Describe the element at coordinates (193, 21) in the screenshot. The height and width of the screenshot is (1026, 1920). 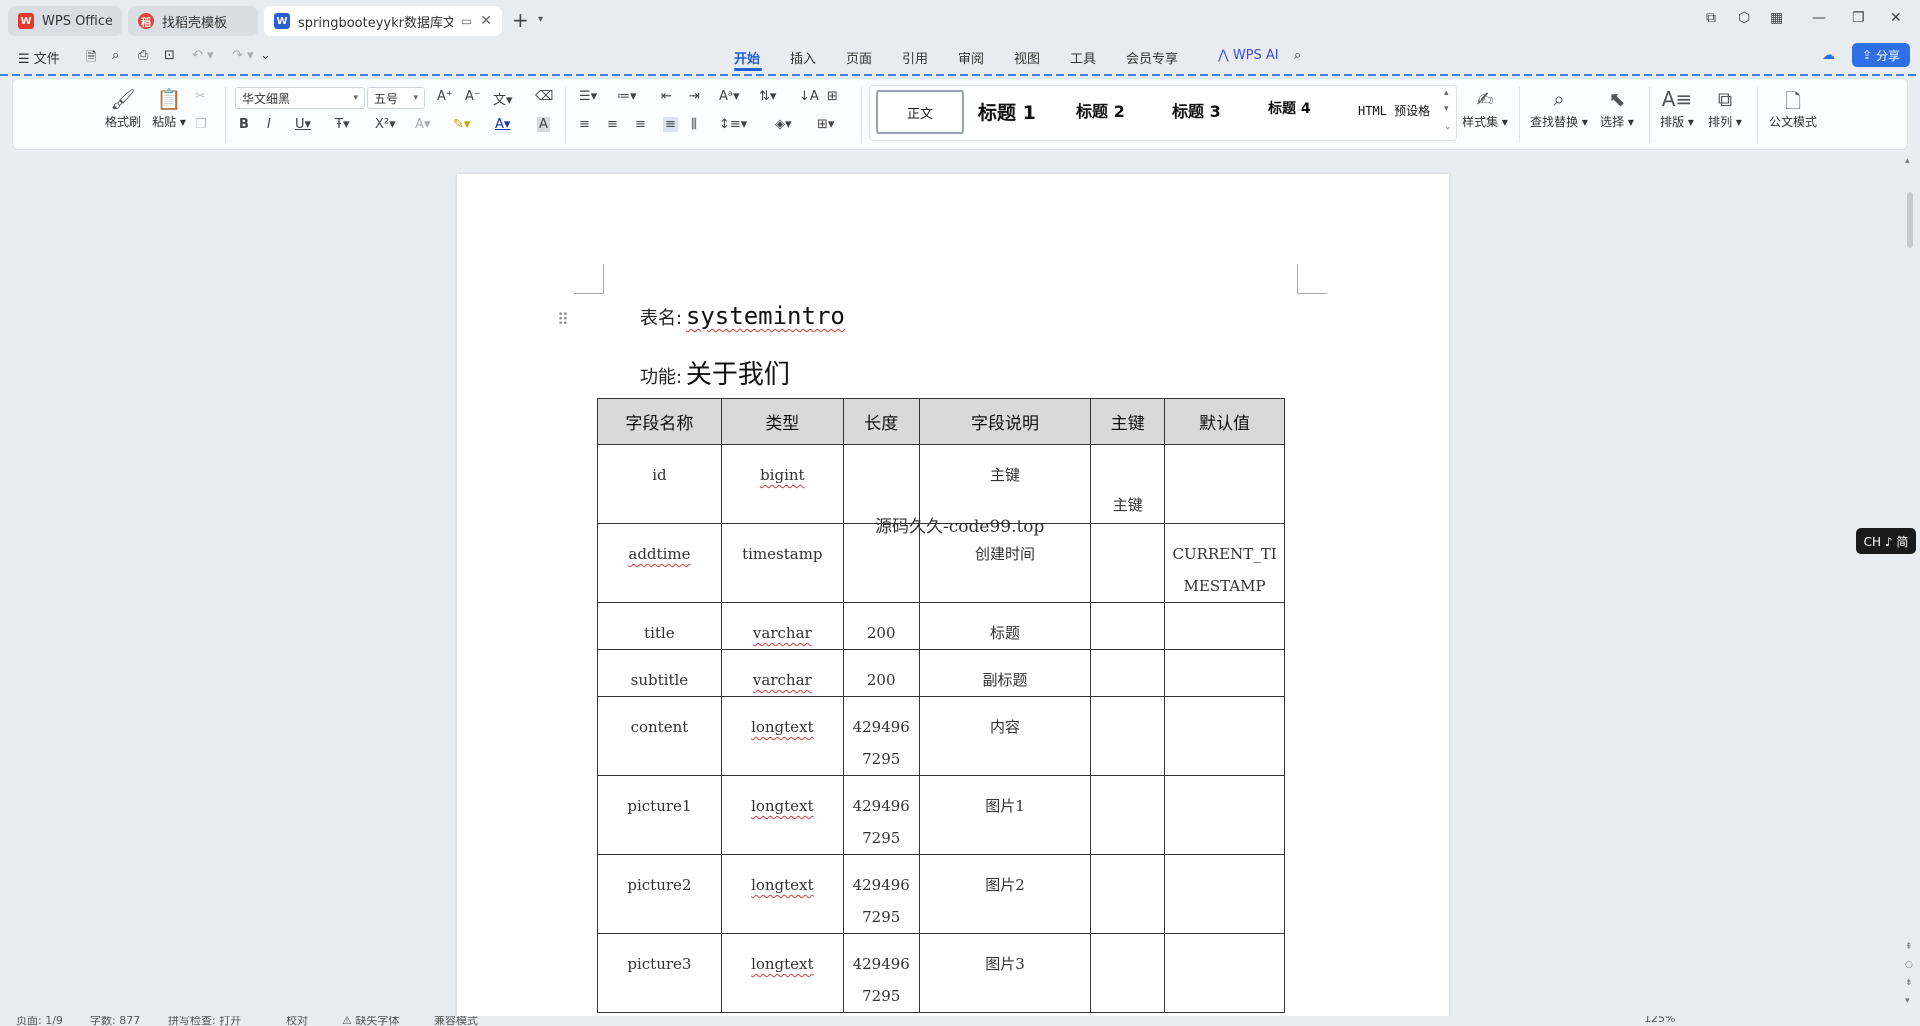
I see `tab-daoke-templates: 稻 找稻壳模板` at that location.